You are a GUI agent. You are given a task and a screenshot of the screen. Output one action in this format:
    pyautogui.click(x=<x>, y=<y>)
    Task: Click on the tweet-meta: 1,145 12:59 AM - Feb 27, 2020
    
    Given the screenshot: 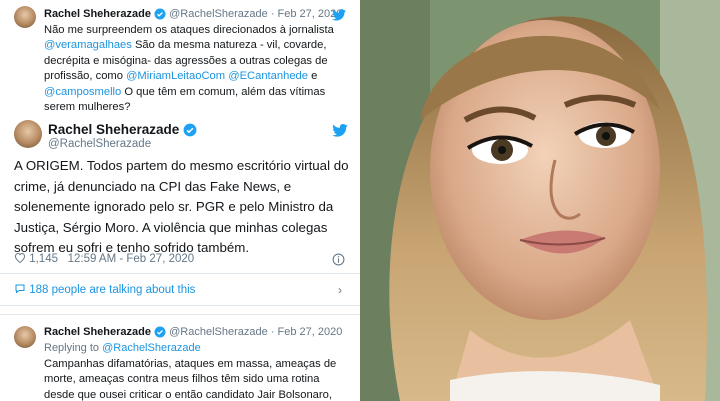 What is the action you would take?
    pyautogui.click(x=104, y=258)
    